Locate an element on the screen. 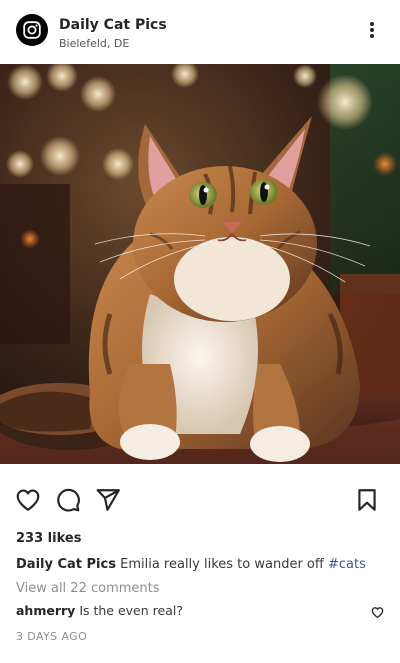  comment-item: ahmerry Is the even real? is located at coordinates (99, 610).